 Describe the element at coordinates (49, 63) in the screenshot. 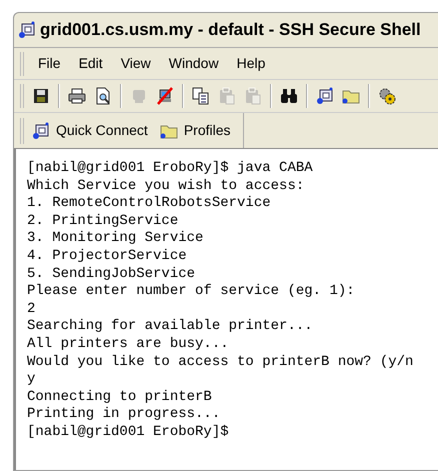

I see `menu-item: File` at that location.